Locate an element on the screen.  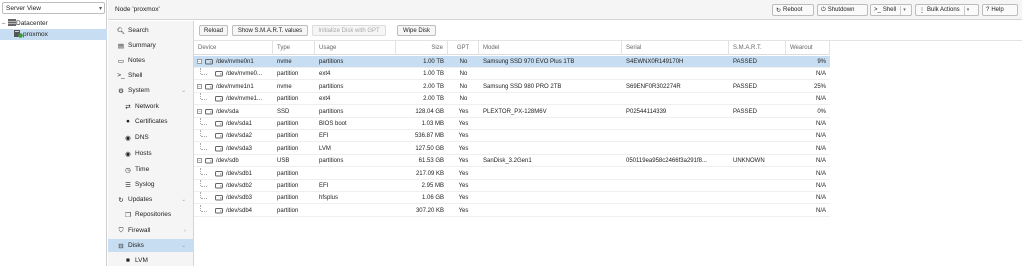
reload-button: Reload is located at coordinates (213, 30).